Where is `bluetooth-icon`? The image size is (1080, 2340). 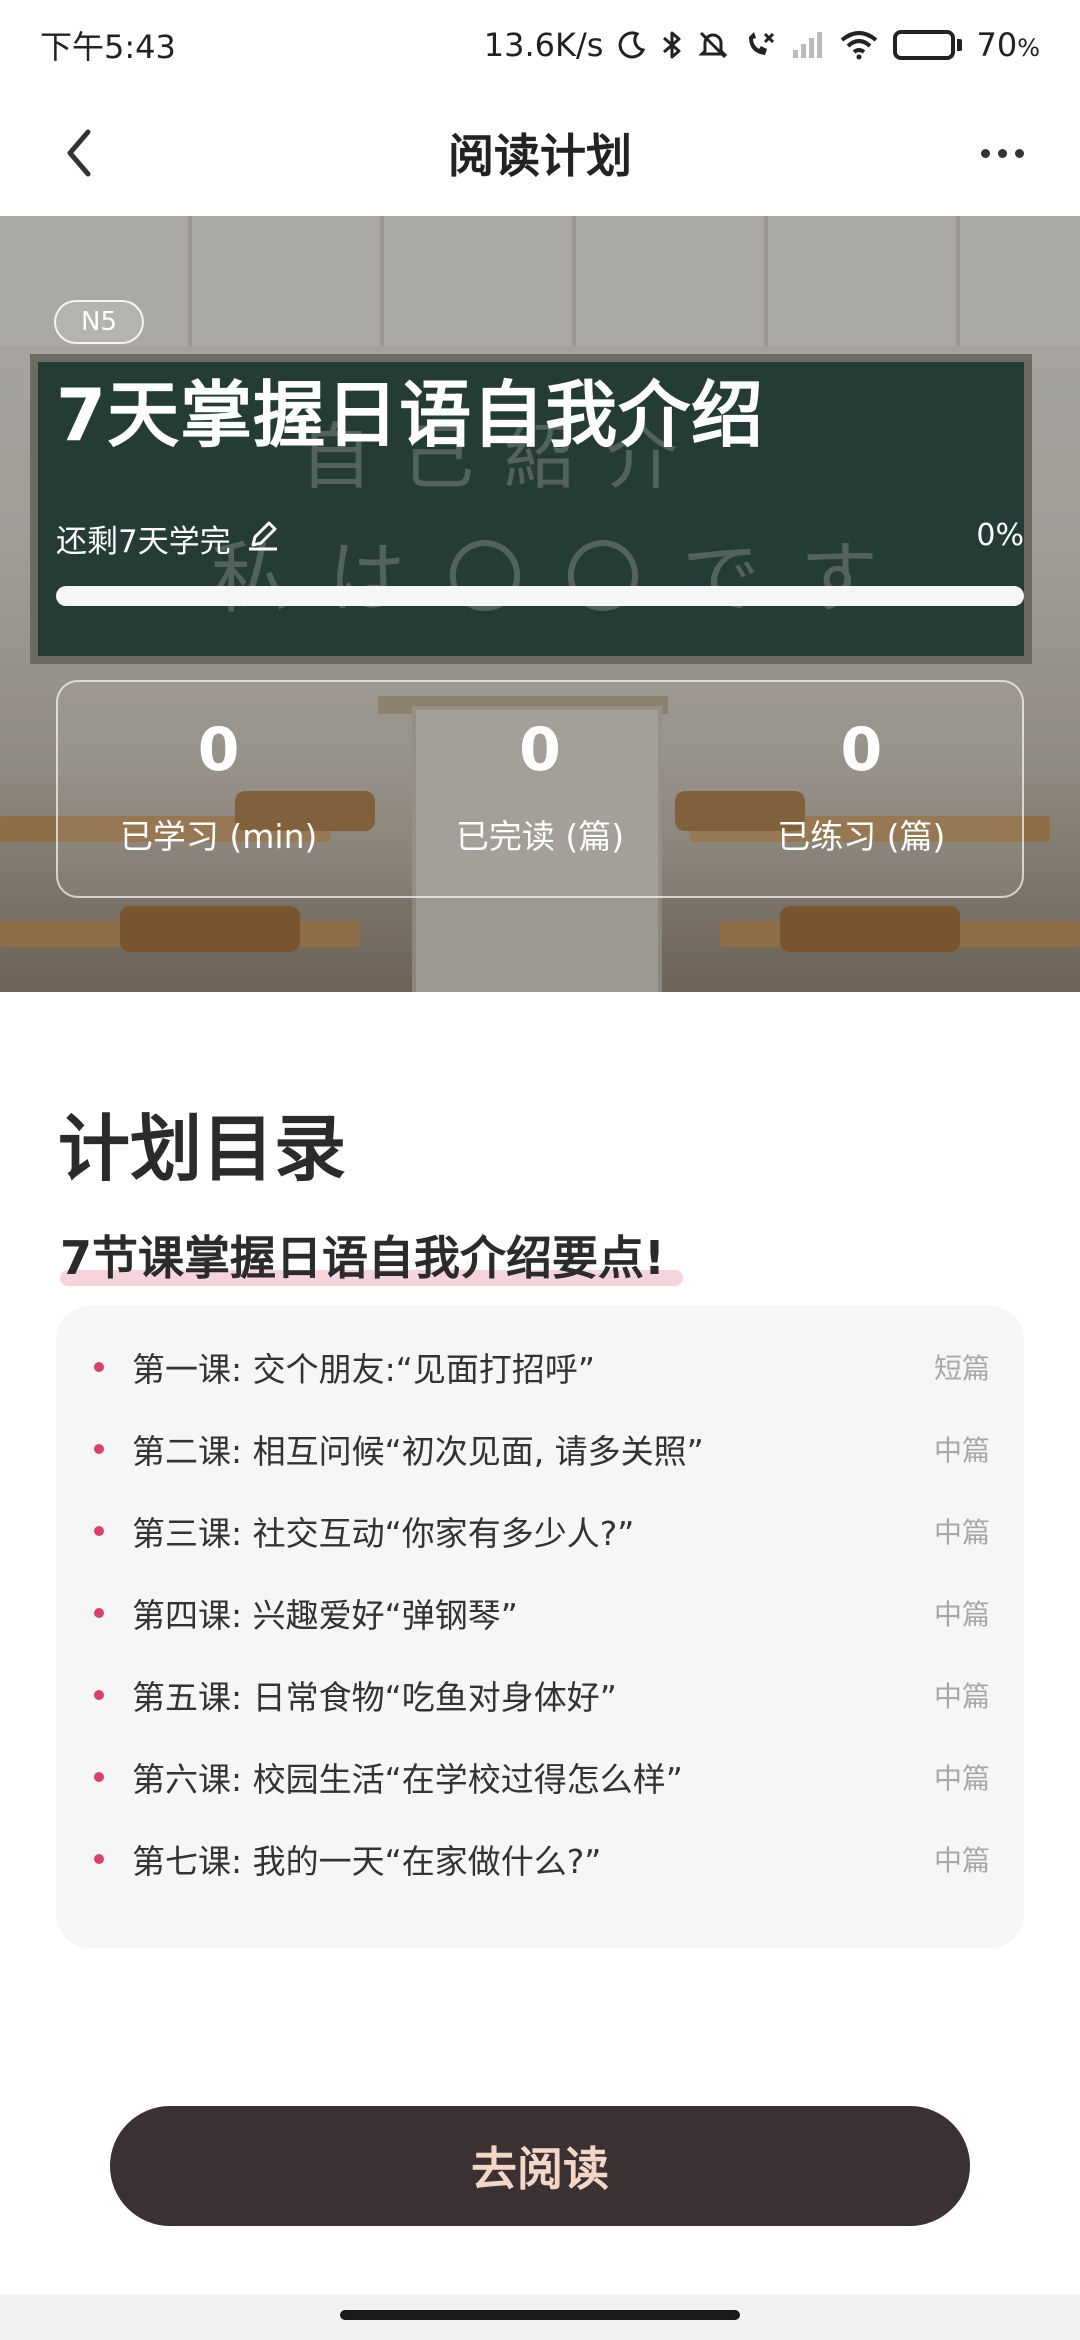
bluetooth-icon is located at coordinates (672, 45).